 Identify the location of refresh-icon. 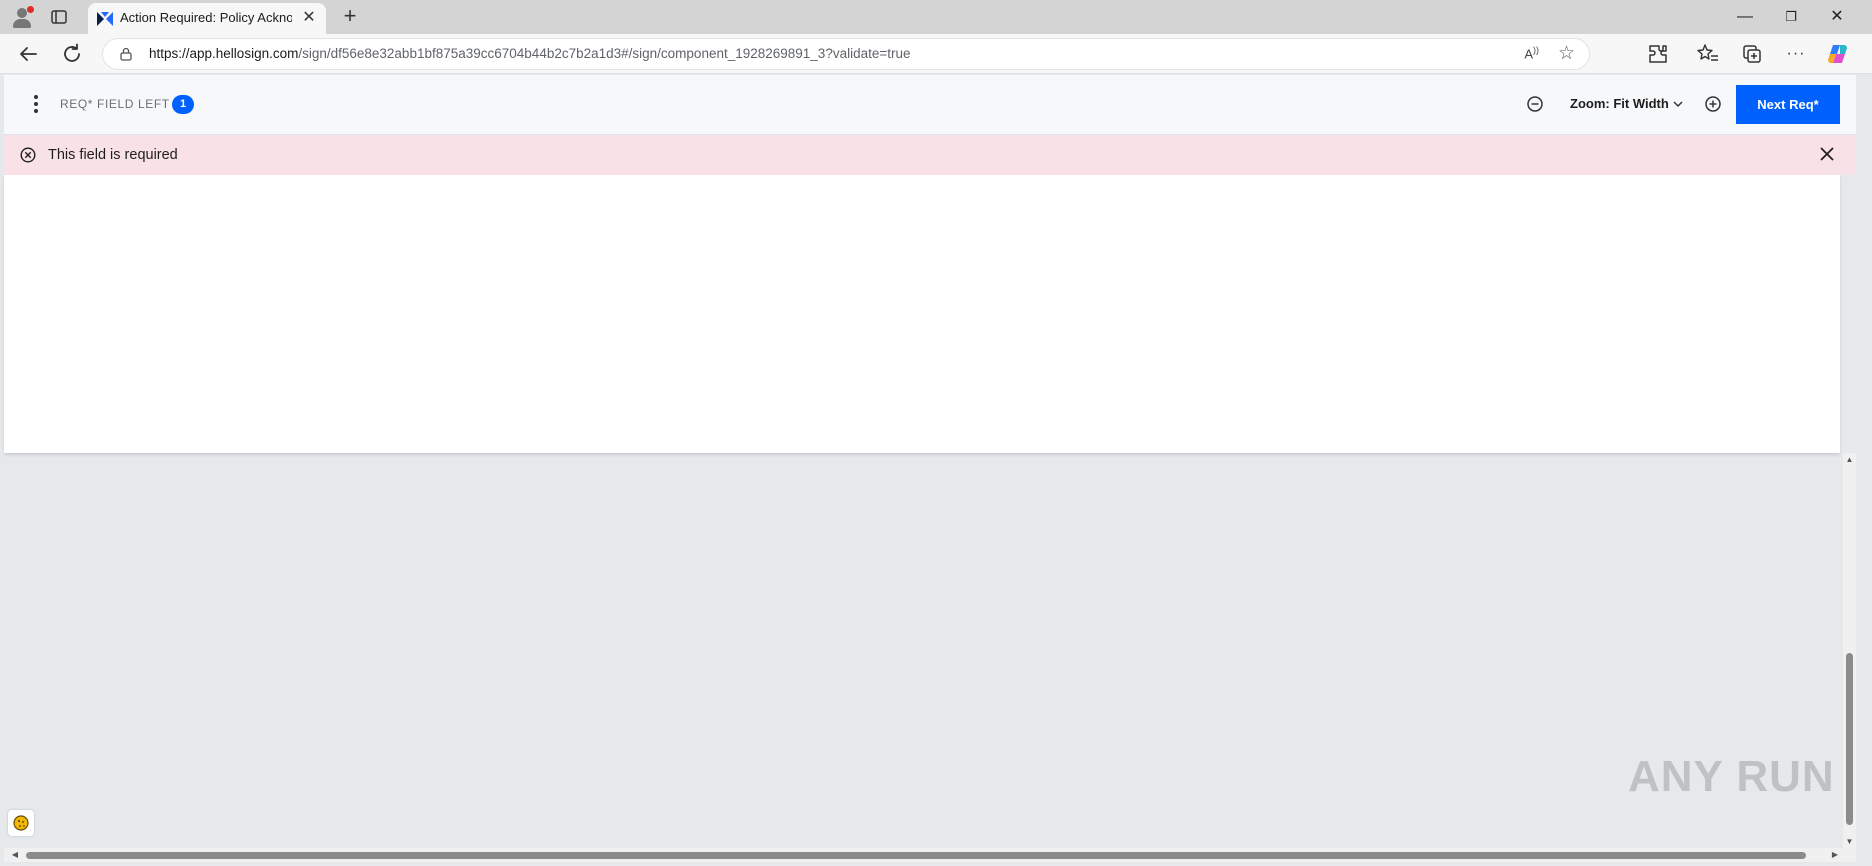
(72, 54).